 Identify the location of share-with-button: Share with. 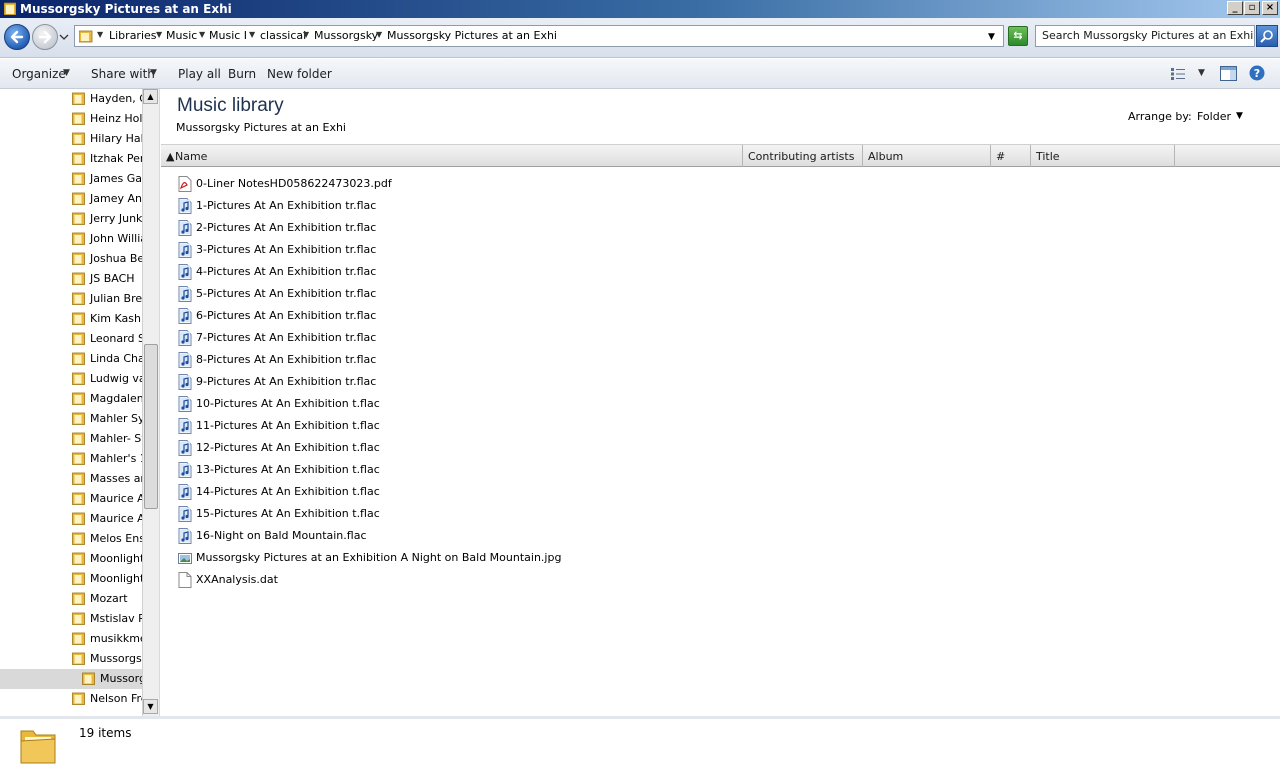
(123, 74).